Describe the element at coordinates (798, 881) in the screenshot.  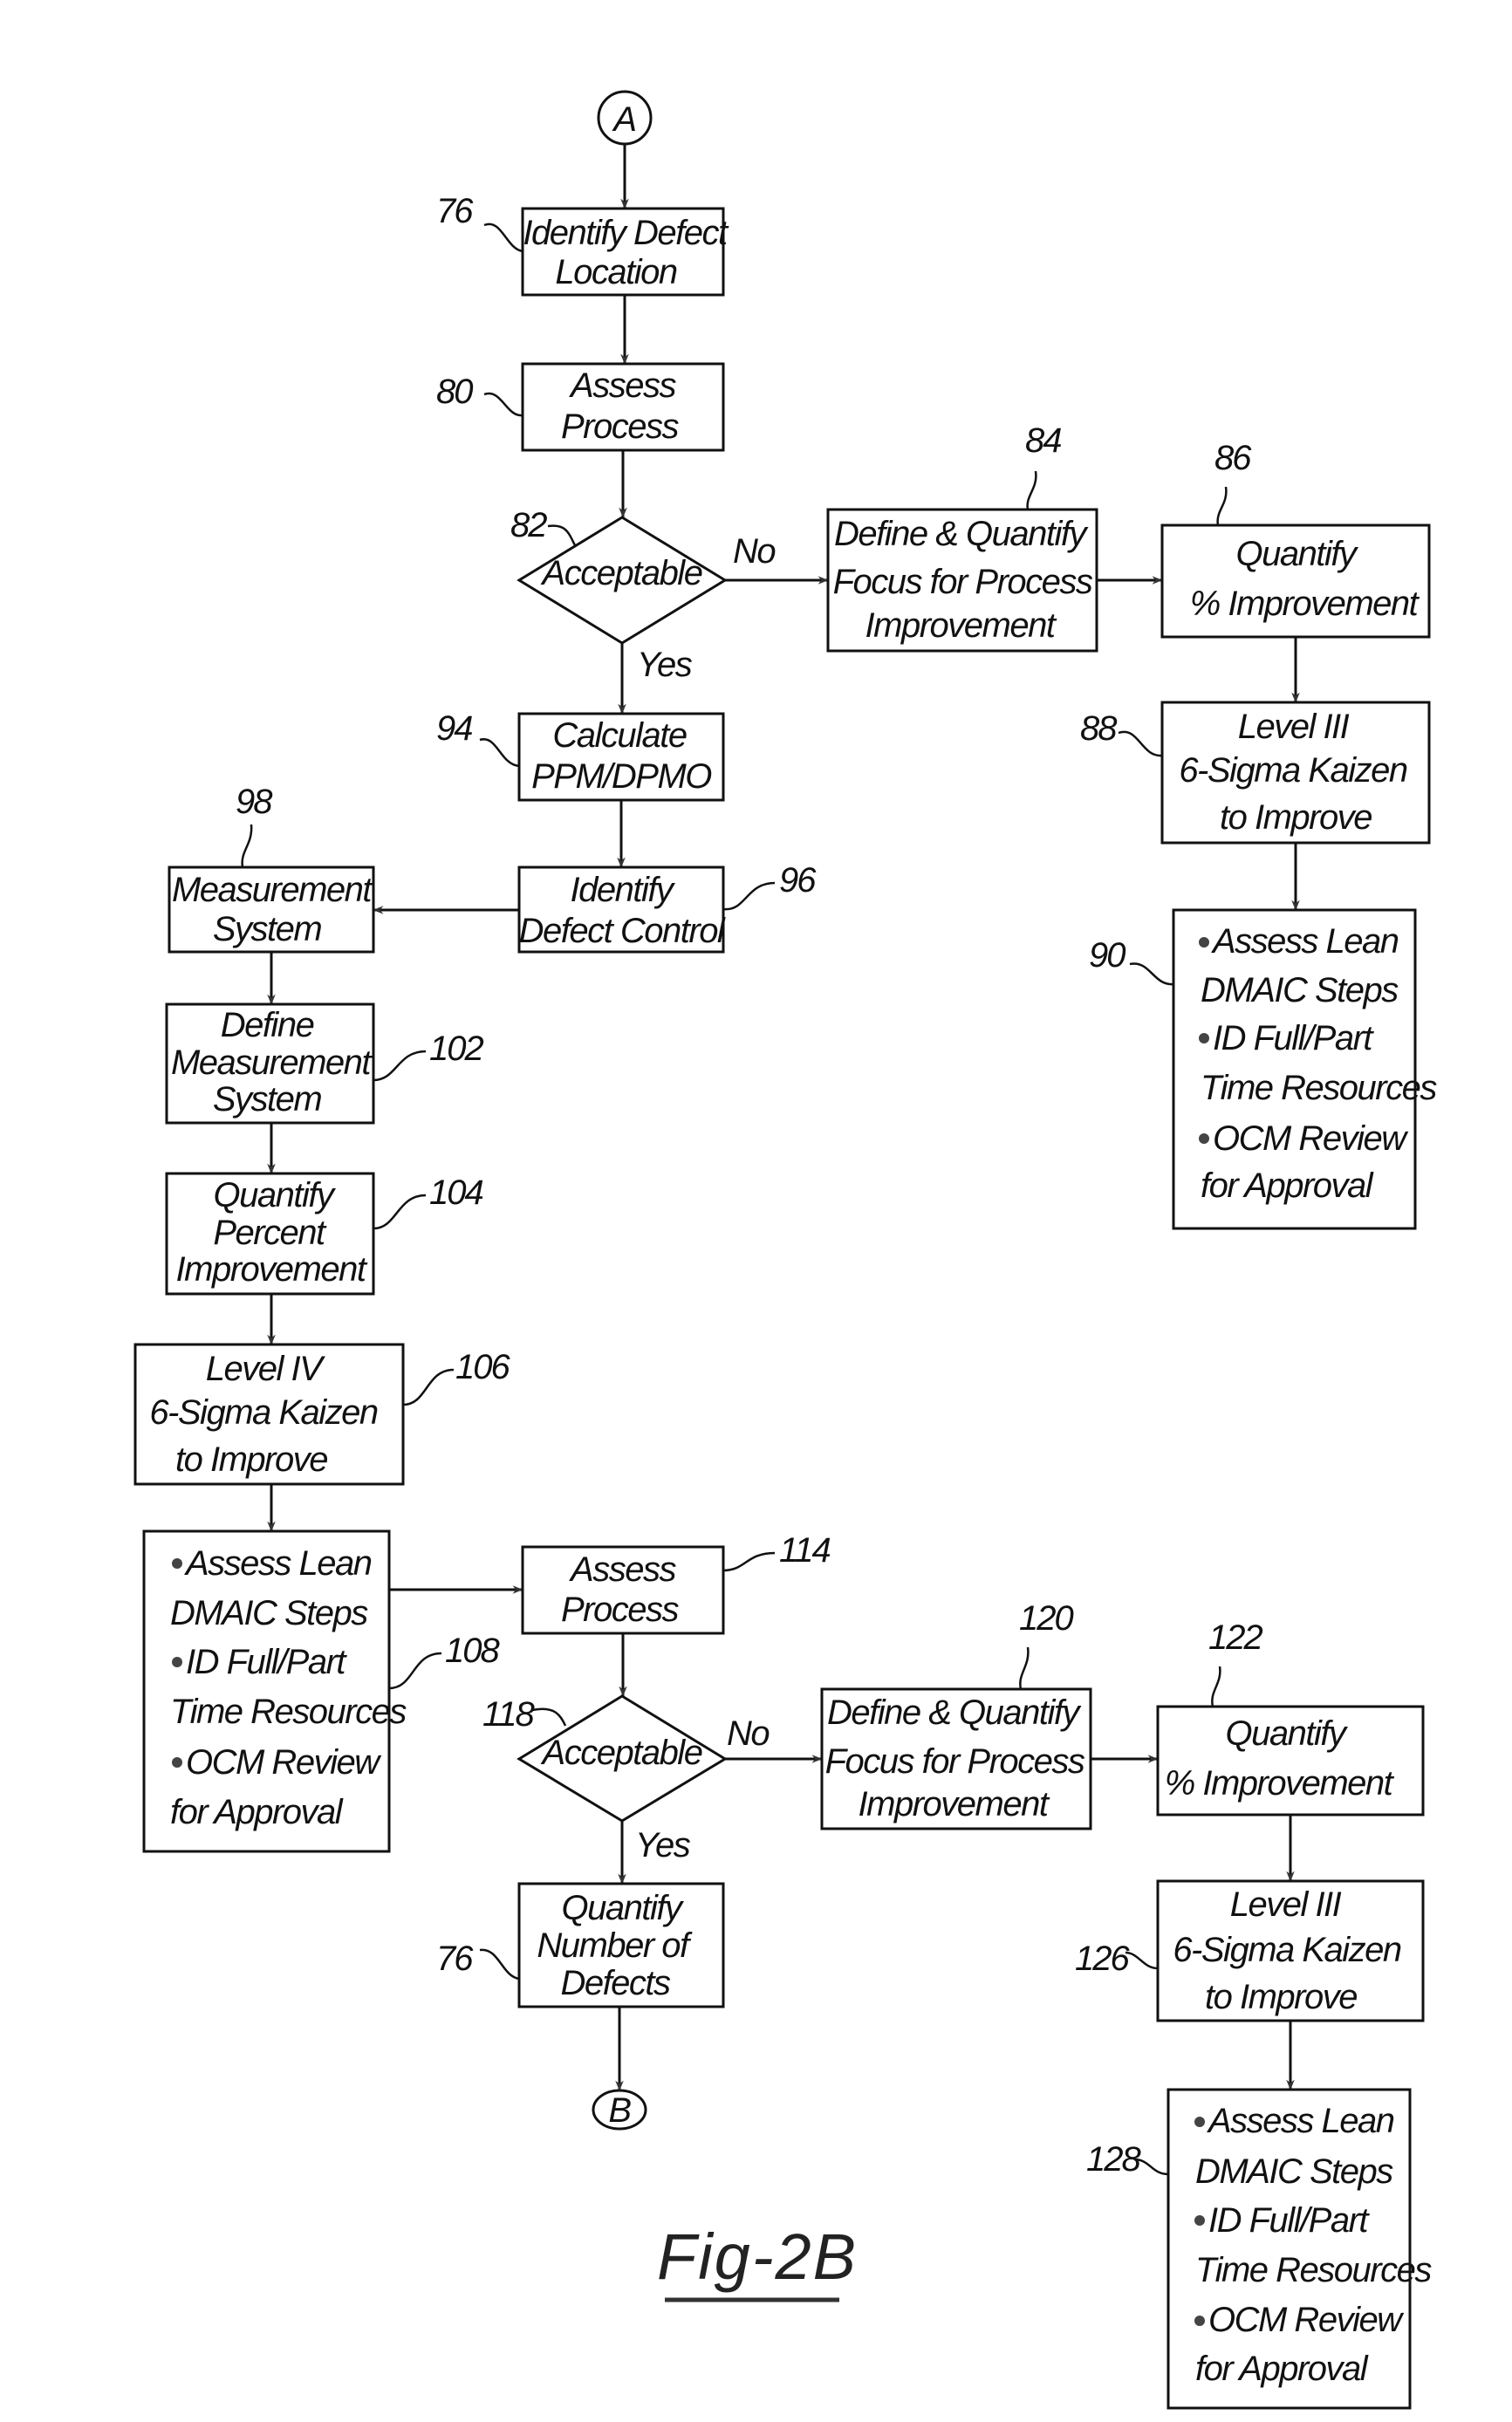
I see `reference-number: 96` at that location.